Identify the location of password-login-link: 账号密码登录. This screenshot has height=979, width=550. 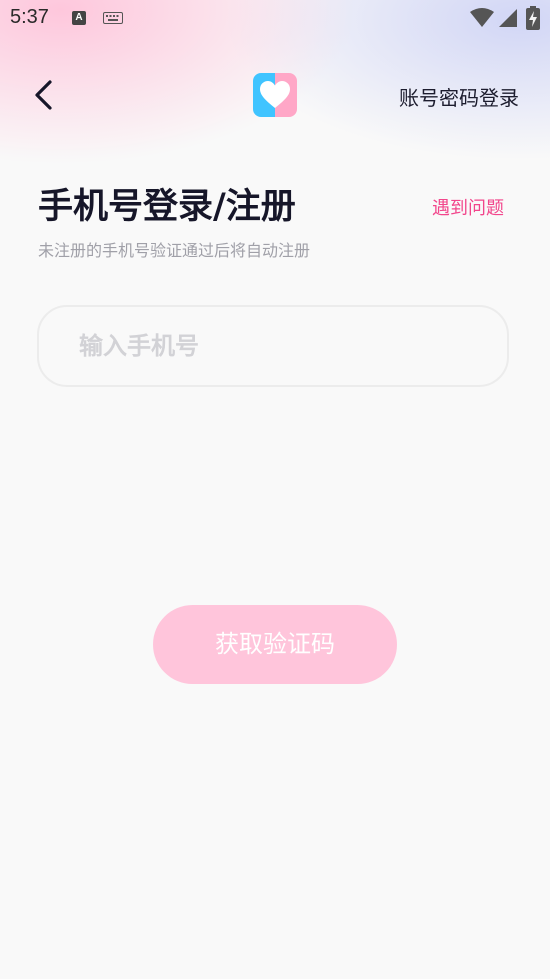
(459, 96).